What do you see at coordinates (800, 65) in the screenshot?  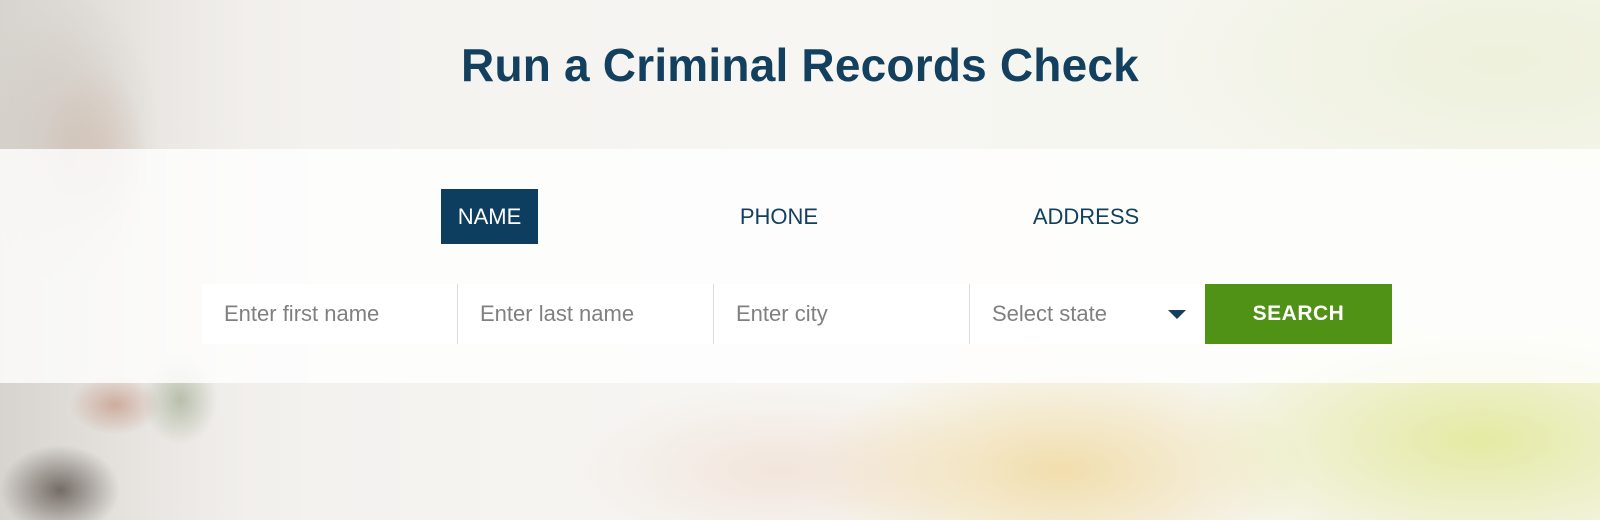 I see `page-title: Run a Criminal Records Check` at bounding box center [800, 65].